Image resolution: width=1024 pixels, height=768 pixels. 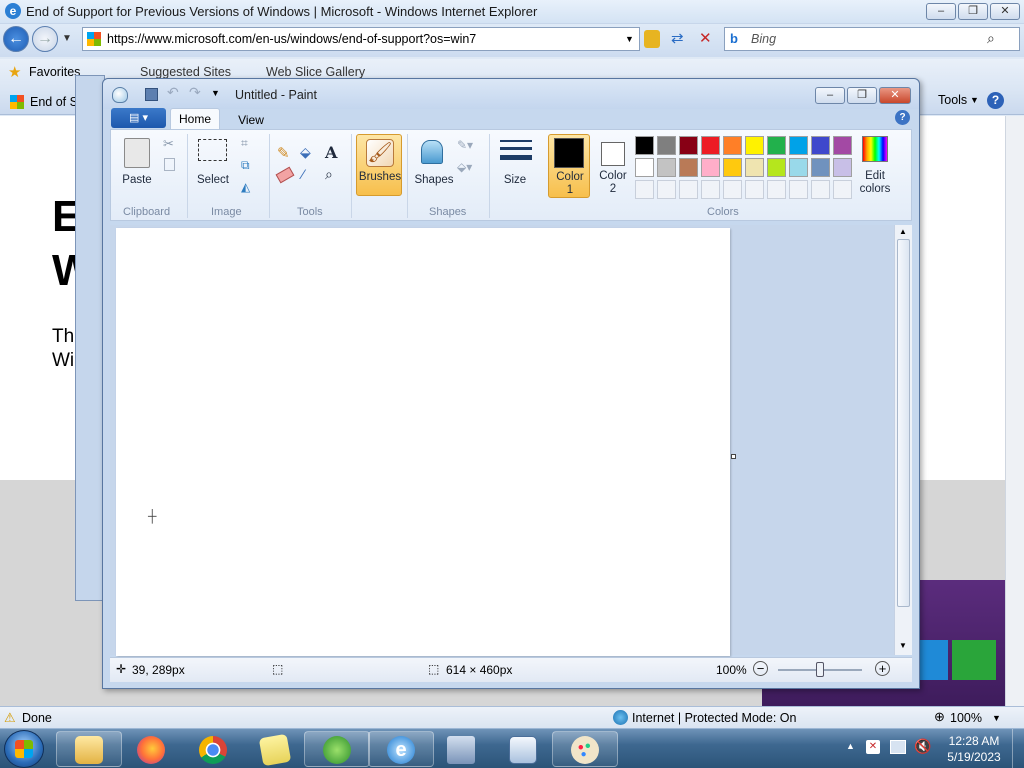 What do you see at coordinates (875, 166) in the screenshot?
I see `edit-colors-button: Edit colors` at bounding box center [875, 166].